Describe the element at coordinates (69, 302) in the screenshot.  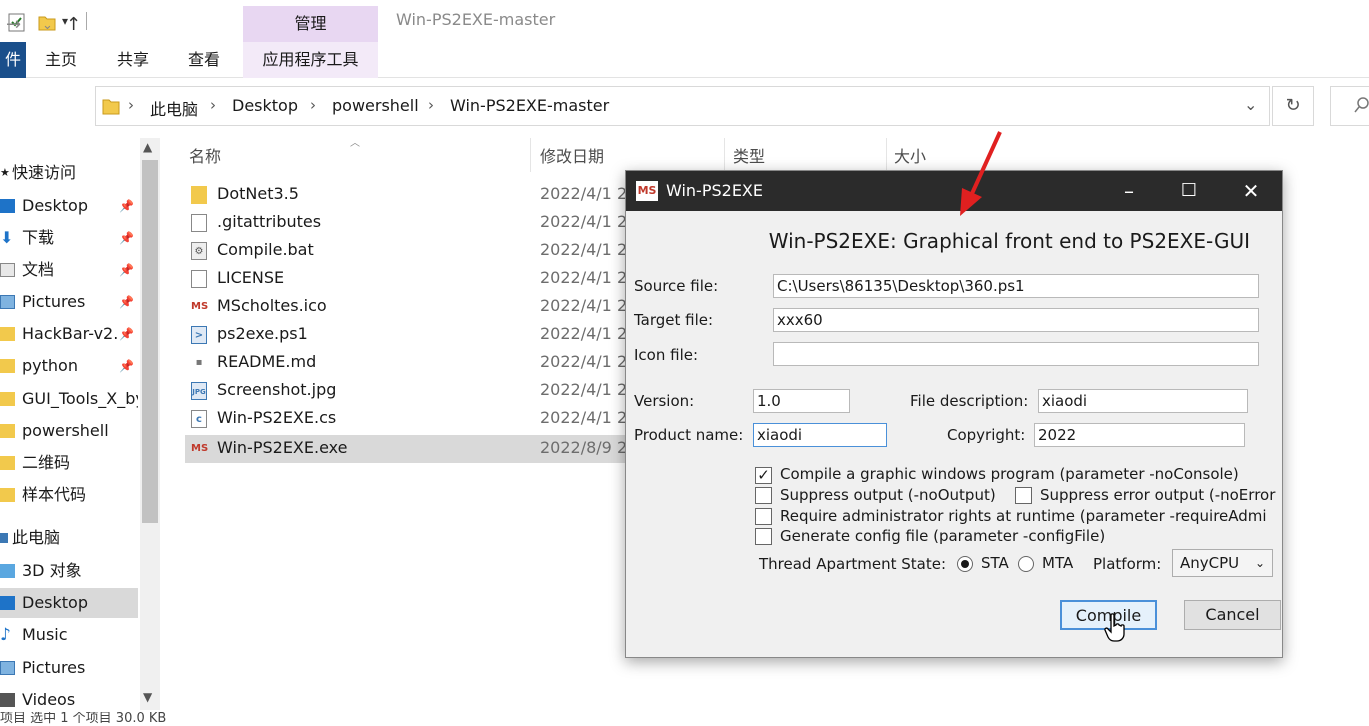
I see `sidebar-item-pictures: Pictures 📌` at that location.